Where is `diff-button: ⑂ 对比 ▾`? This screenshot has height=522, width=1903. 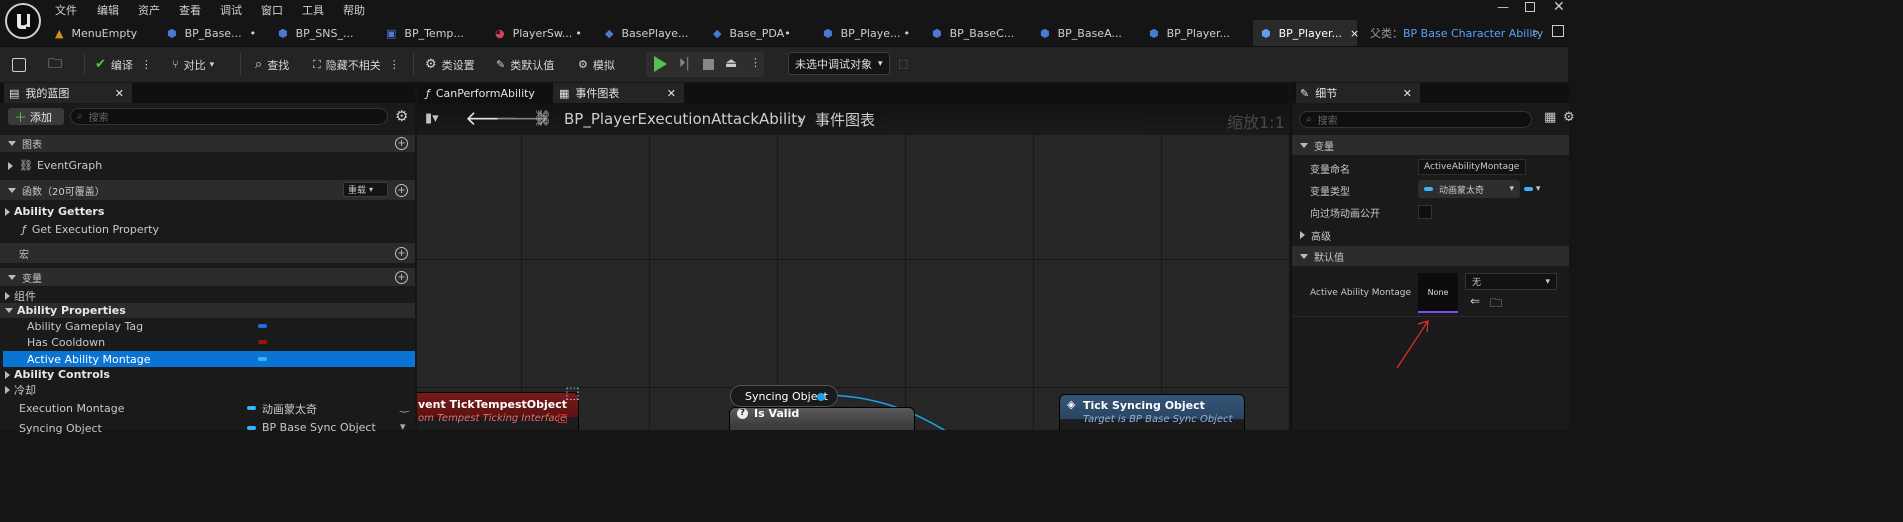 diff-button: ⑂ 对比 ▾ is located at coordinates (193, 64).